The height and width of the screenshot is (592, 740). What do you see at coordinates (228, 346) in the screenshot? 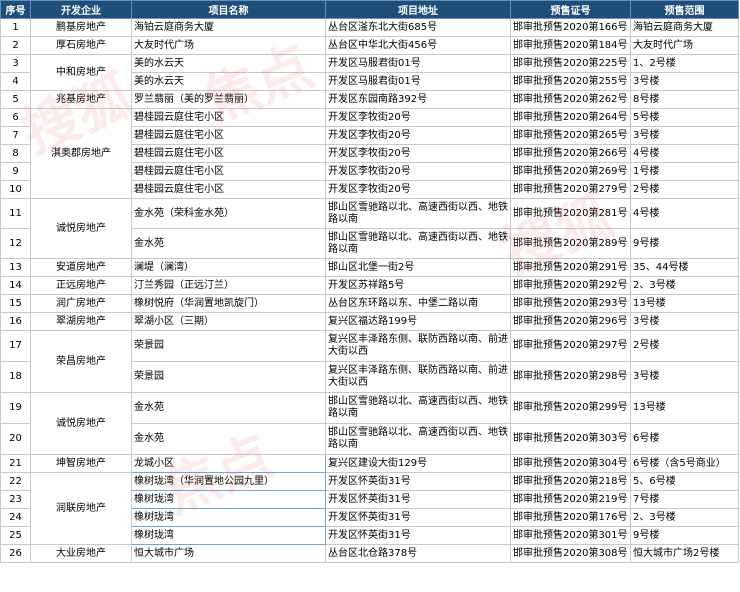
I see `project-cell: 荣景园` at bounding box center [228, 346].